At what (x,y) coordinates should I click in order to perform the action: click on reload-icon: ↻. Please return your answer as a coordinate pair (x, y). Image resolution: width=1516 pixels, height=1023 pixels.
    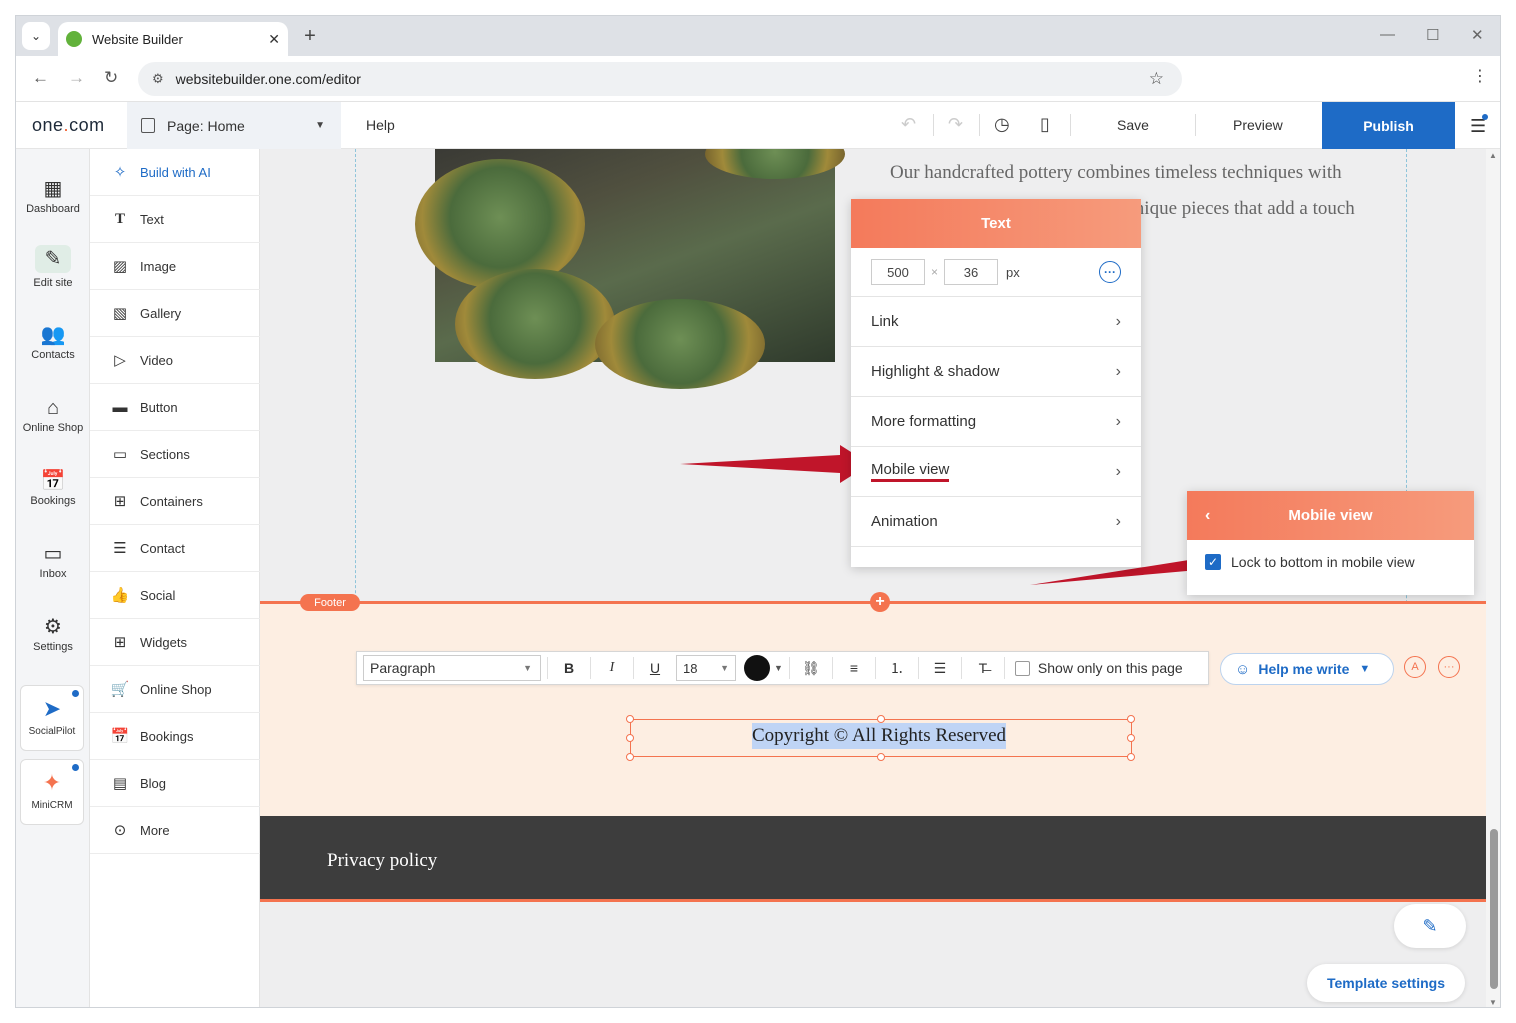
    Looking at the image, I should click on (111, 78).